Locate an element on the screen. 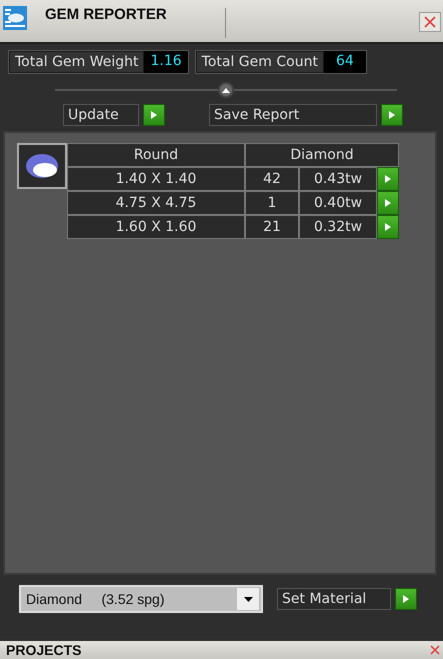 Image resolution: width=443 pixels, height=659 pixels. table-cell: 1 is located at coordinates (272, 203).